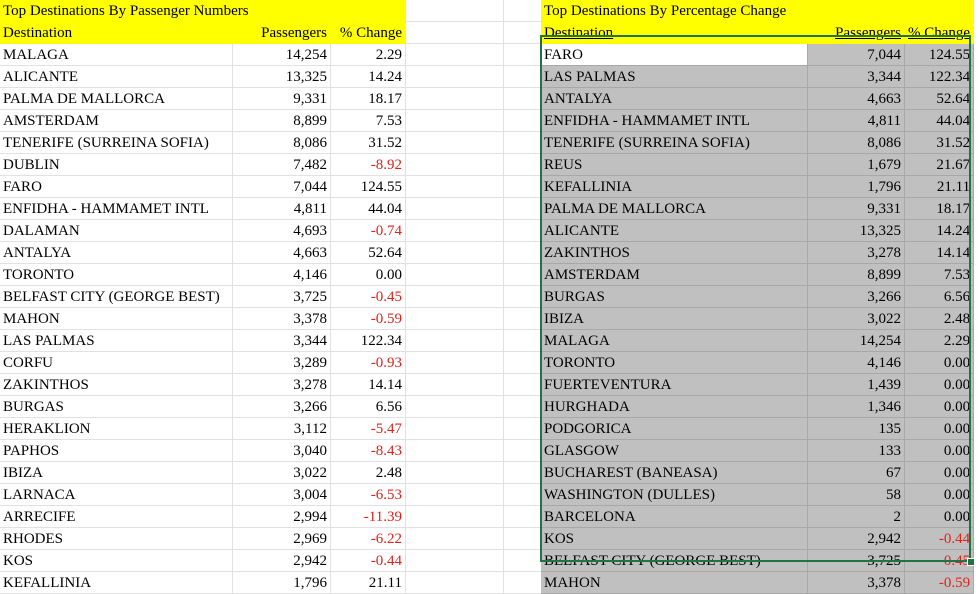 Image resolution: width=980 pixels, height=594 pixels. What do you see at coordinates (281, 516) in the screenshot?
I see `passengers-cell: 2,994` at bounding box center [281, 516].